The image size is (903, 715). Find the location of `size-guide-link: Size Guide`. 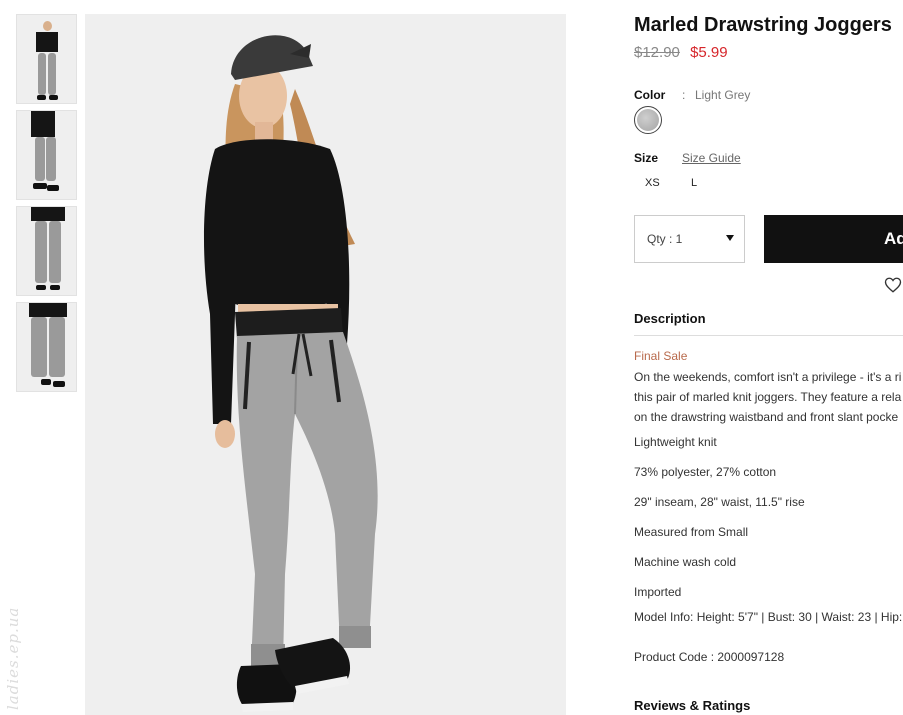

size-guide-link: Size Guide is located at coordinates (711, 158).